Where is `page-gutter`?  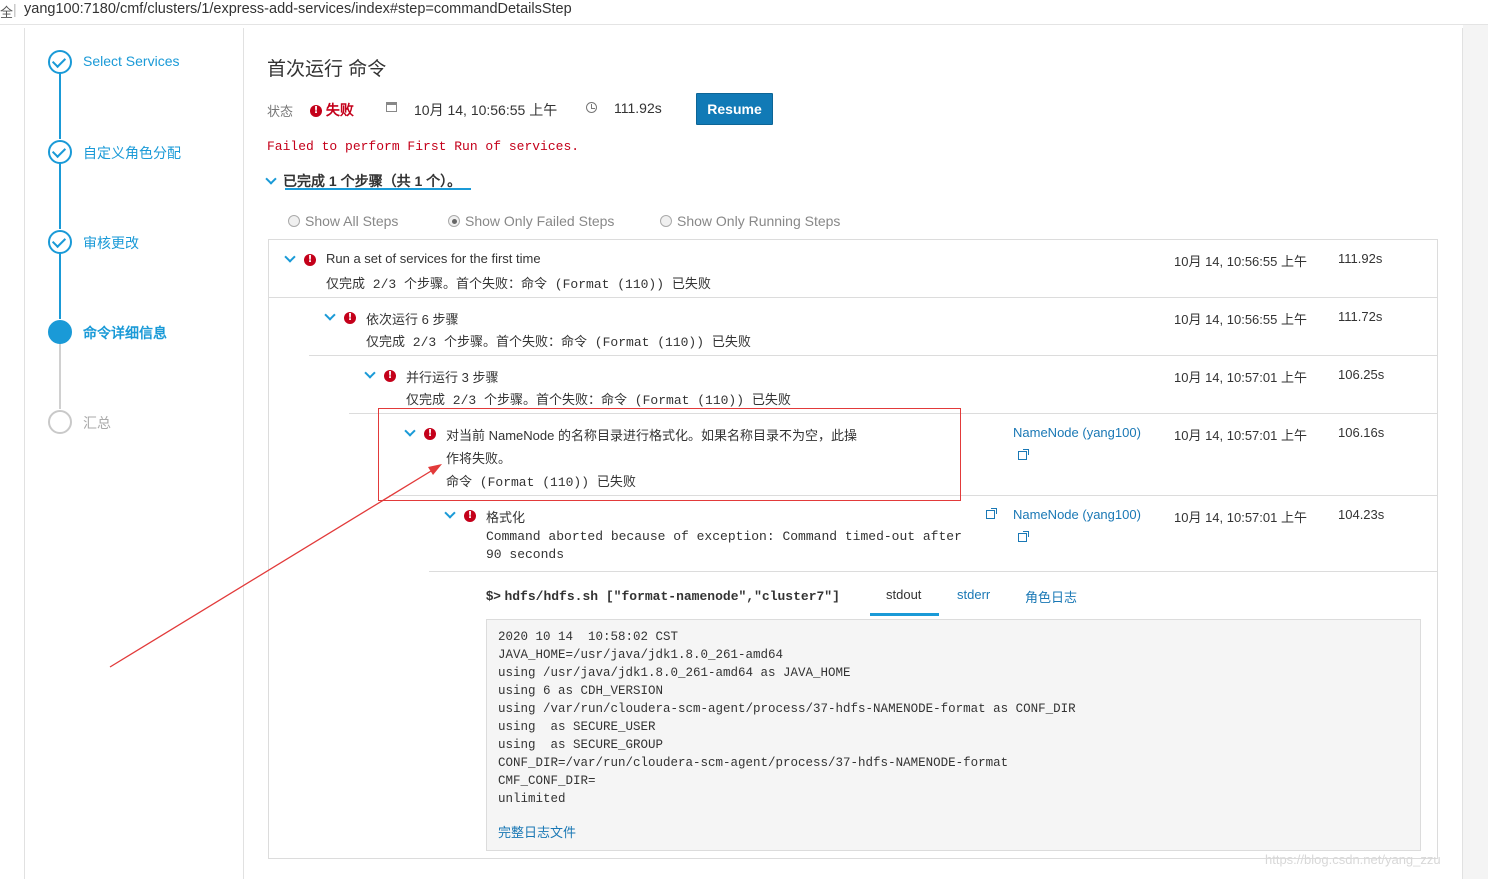 page-gutter is located at coordinates (1475, 452).